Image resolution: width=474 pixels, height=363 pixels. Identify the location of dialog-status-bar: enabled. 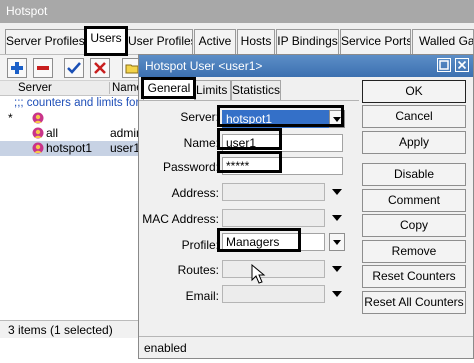
(306, 346).